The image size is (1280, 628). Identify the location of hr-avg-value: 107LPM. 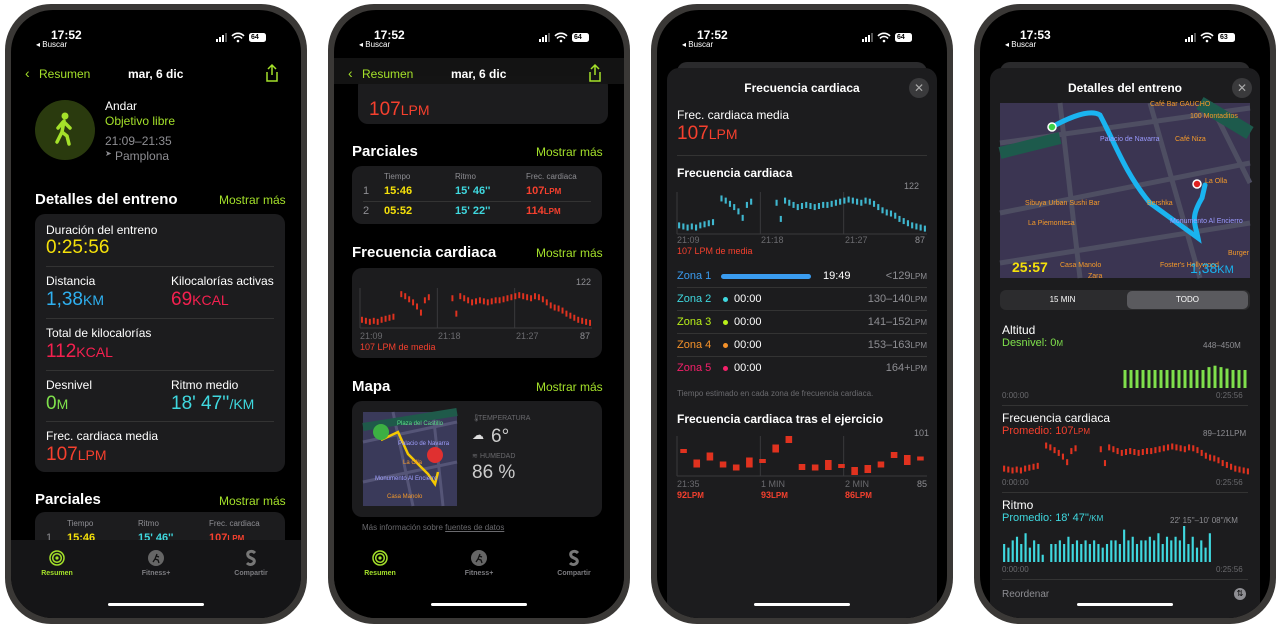
(707, 133).